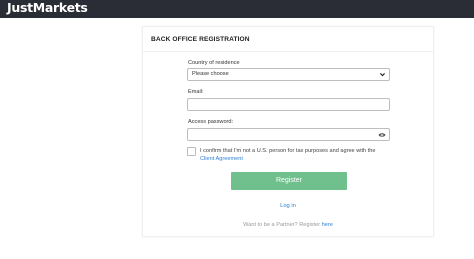 Image resolution: width=474 pixels, height=259 pixels. Describe the element at coordinates (382, 135) in the screenshot. I see `eye-icon` at that location.